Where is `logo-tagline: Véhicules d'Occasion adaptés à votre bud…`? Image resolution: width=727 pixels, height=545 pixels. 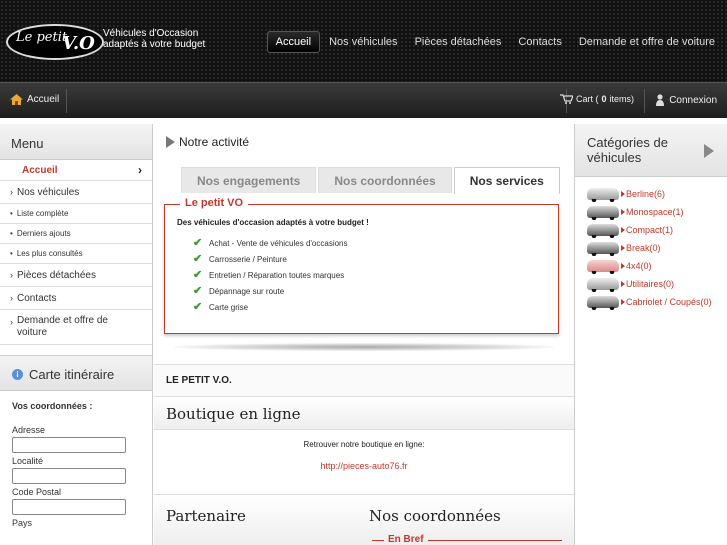 logo-tagline: Véhicules d'Occasion adaptés à votre bud… is located at coordinates (154, 39).